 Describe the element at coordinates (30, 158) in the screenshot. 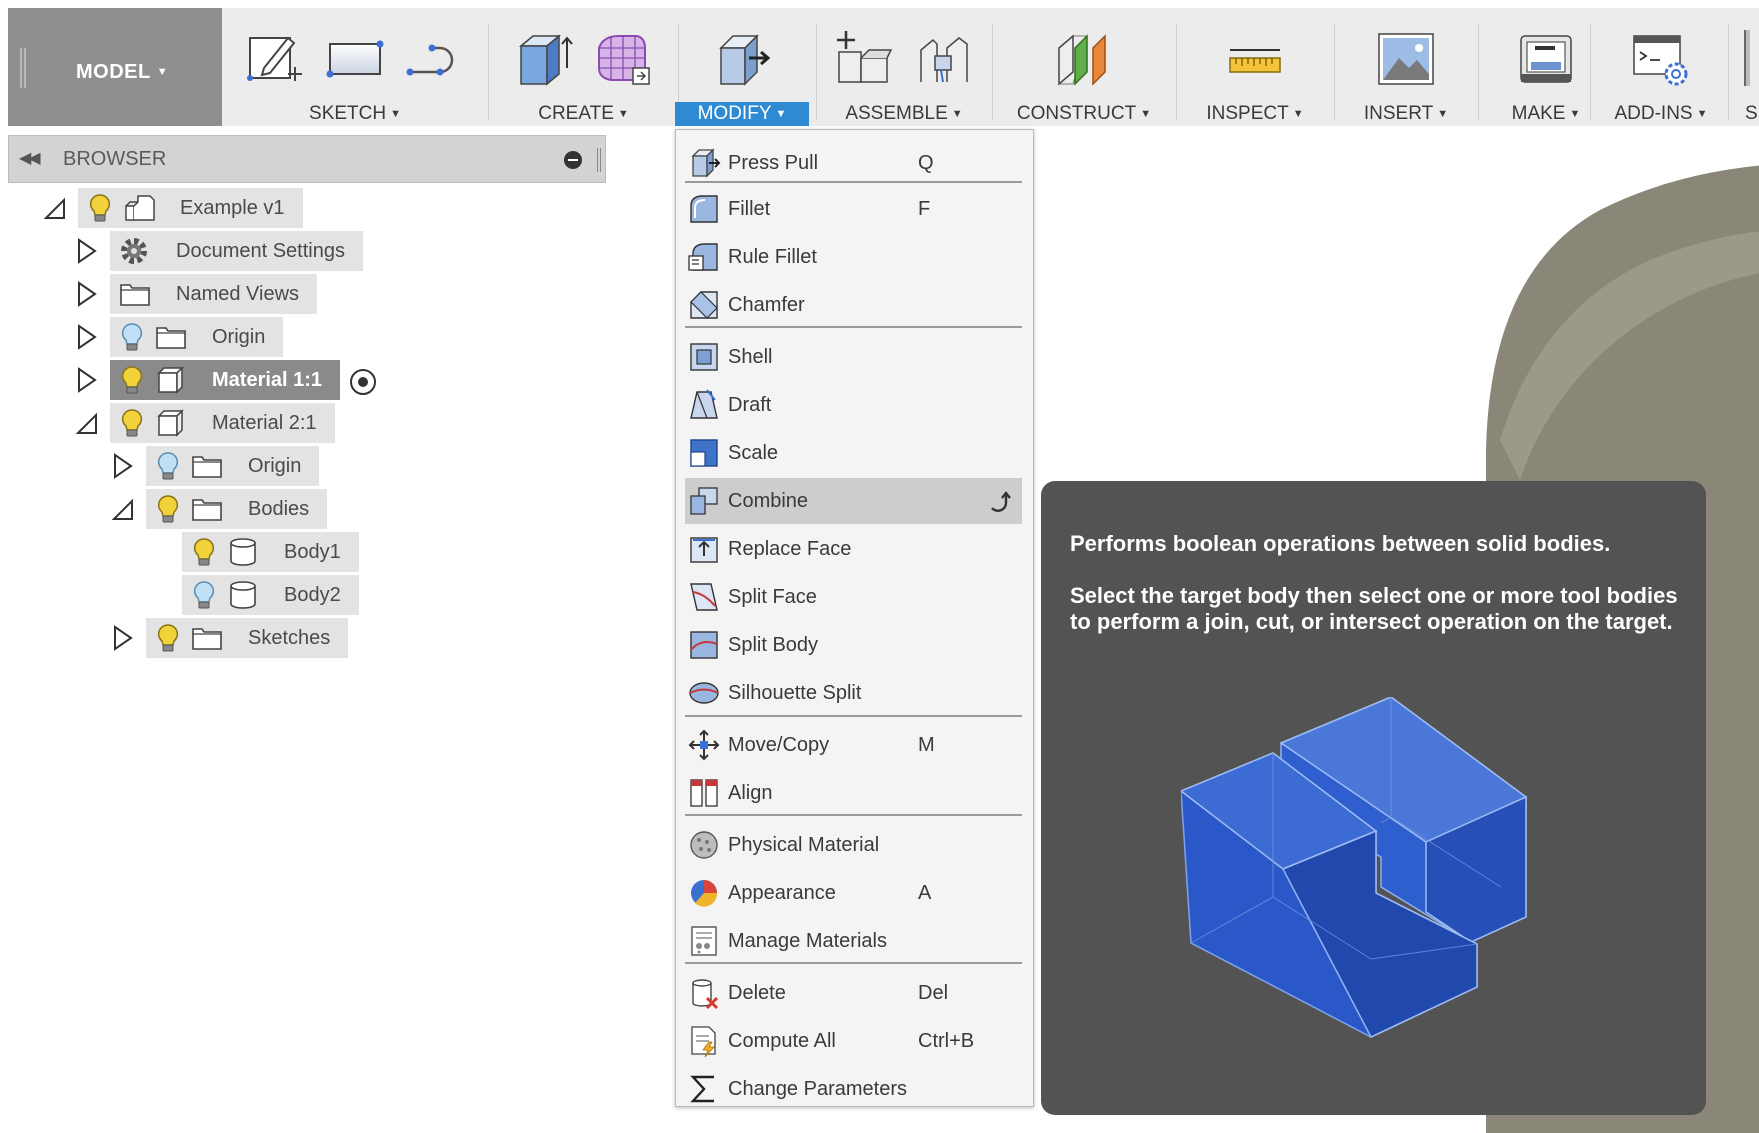

I see `collapse-panel-icon: ◀◀` at that location.